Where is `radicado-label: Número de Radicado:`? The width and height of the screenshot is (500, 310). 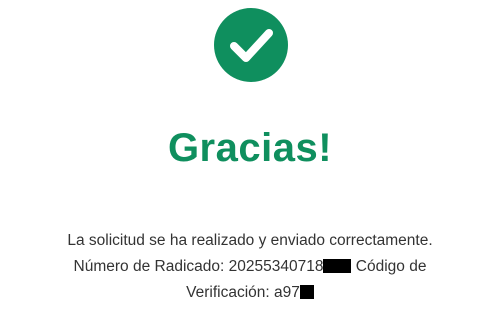
radicado-label: Número de Radicado: is located at coordinates (149, 266).